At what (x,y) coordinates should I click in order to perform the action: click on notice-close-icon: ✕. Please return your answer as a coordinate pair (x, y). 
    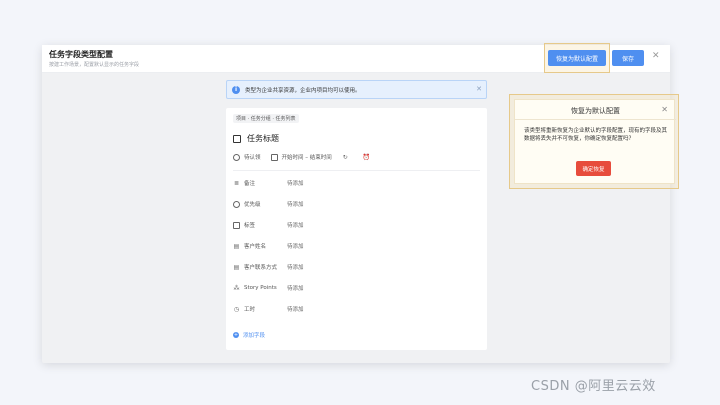
    Looking at the image, I should click on (479, 89).